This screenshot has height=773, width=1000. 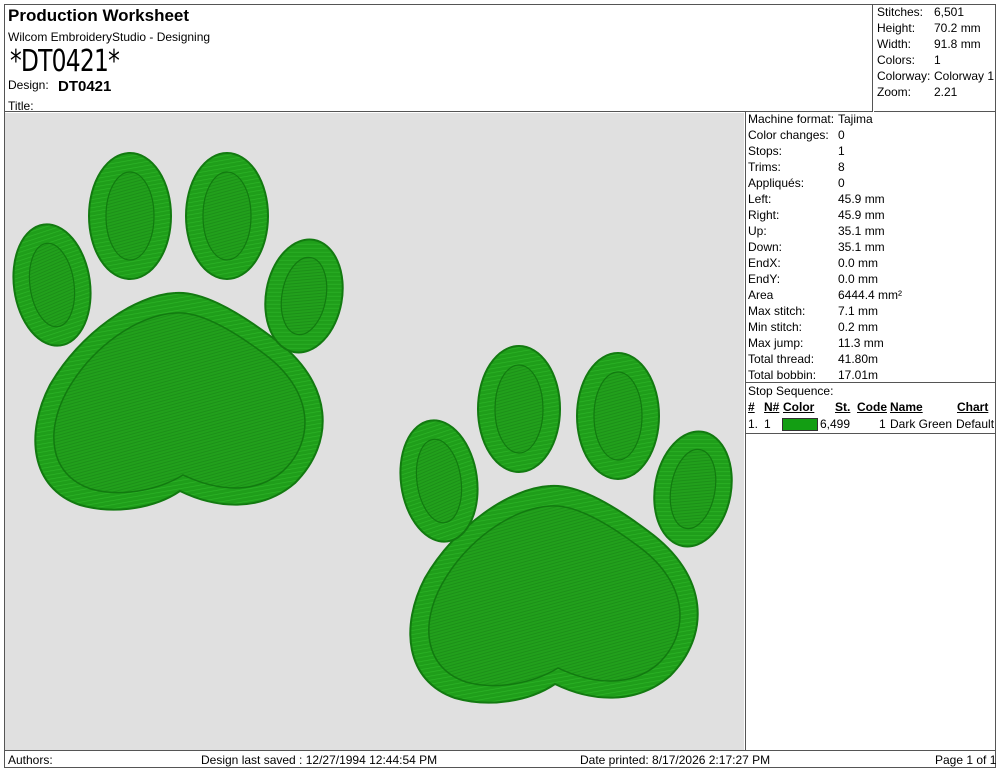 What do you see at coordinates (781, 359) in the screenshot?
I see `info-label: Total thread:` at bounding box center [781, 359].